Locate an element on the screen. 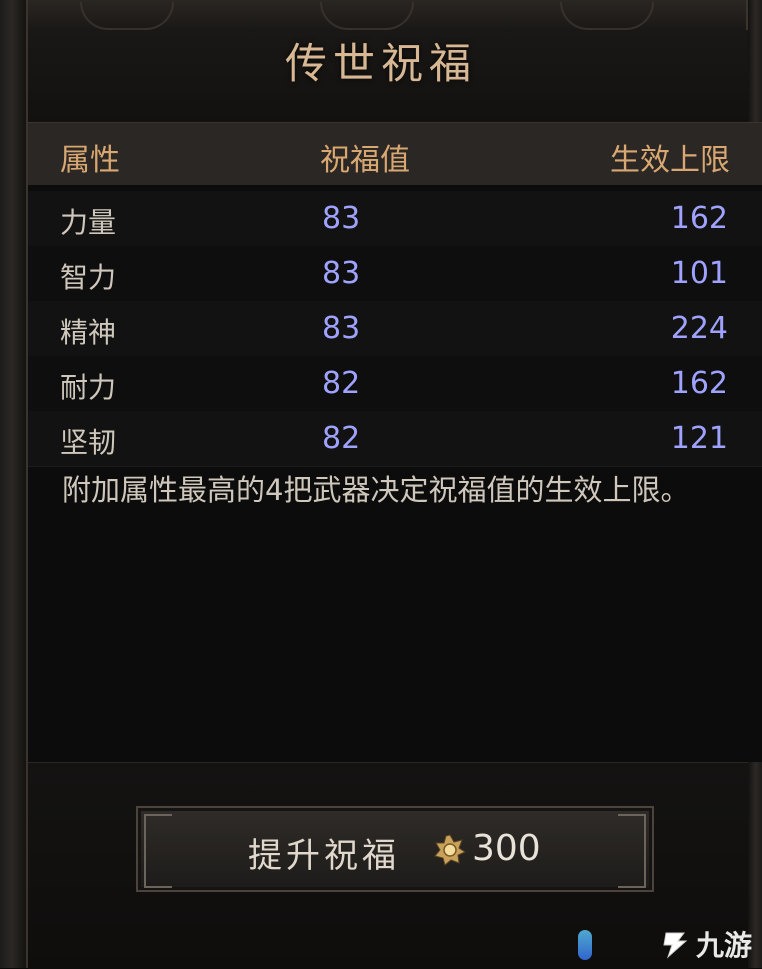  watermark: 九游 is located at coordinates (705, 944).